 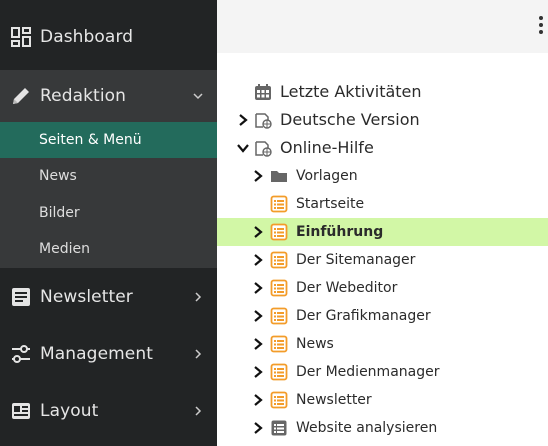 I want to click on nav-redaktion-label: Redaktion, so click(x=83, y=95).